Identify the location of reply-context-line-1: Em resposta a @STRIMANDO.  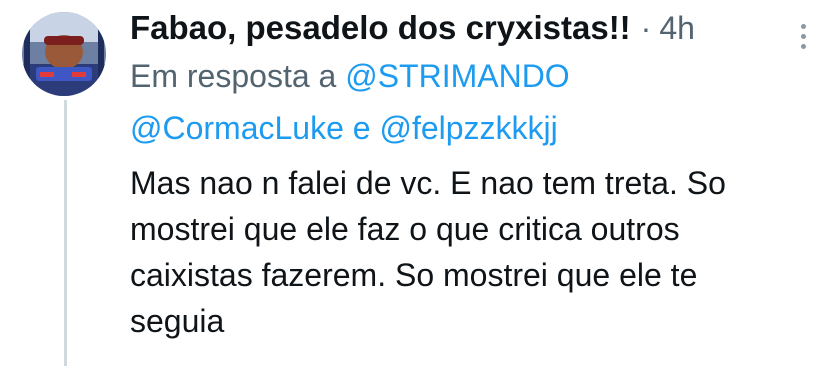
(470, 76).